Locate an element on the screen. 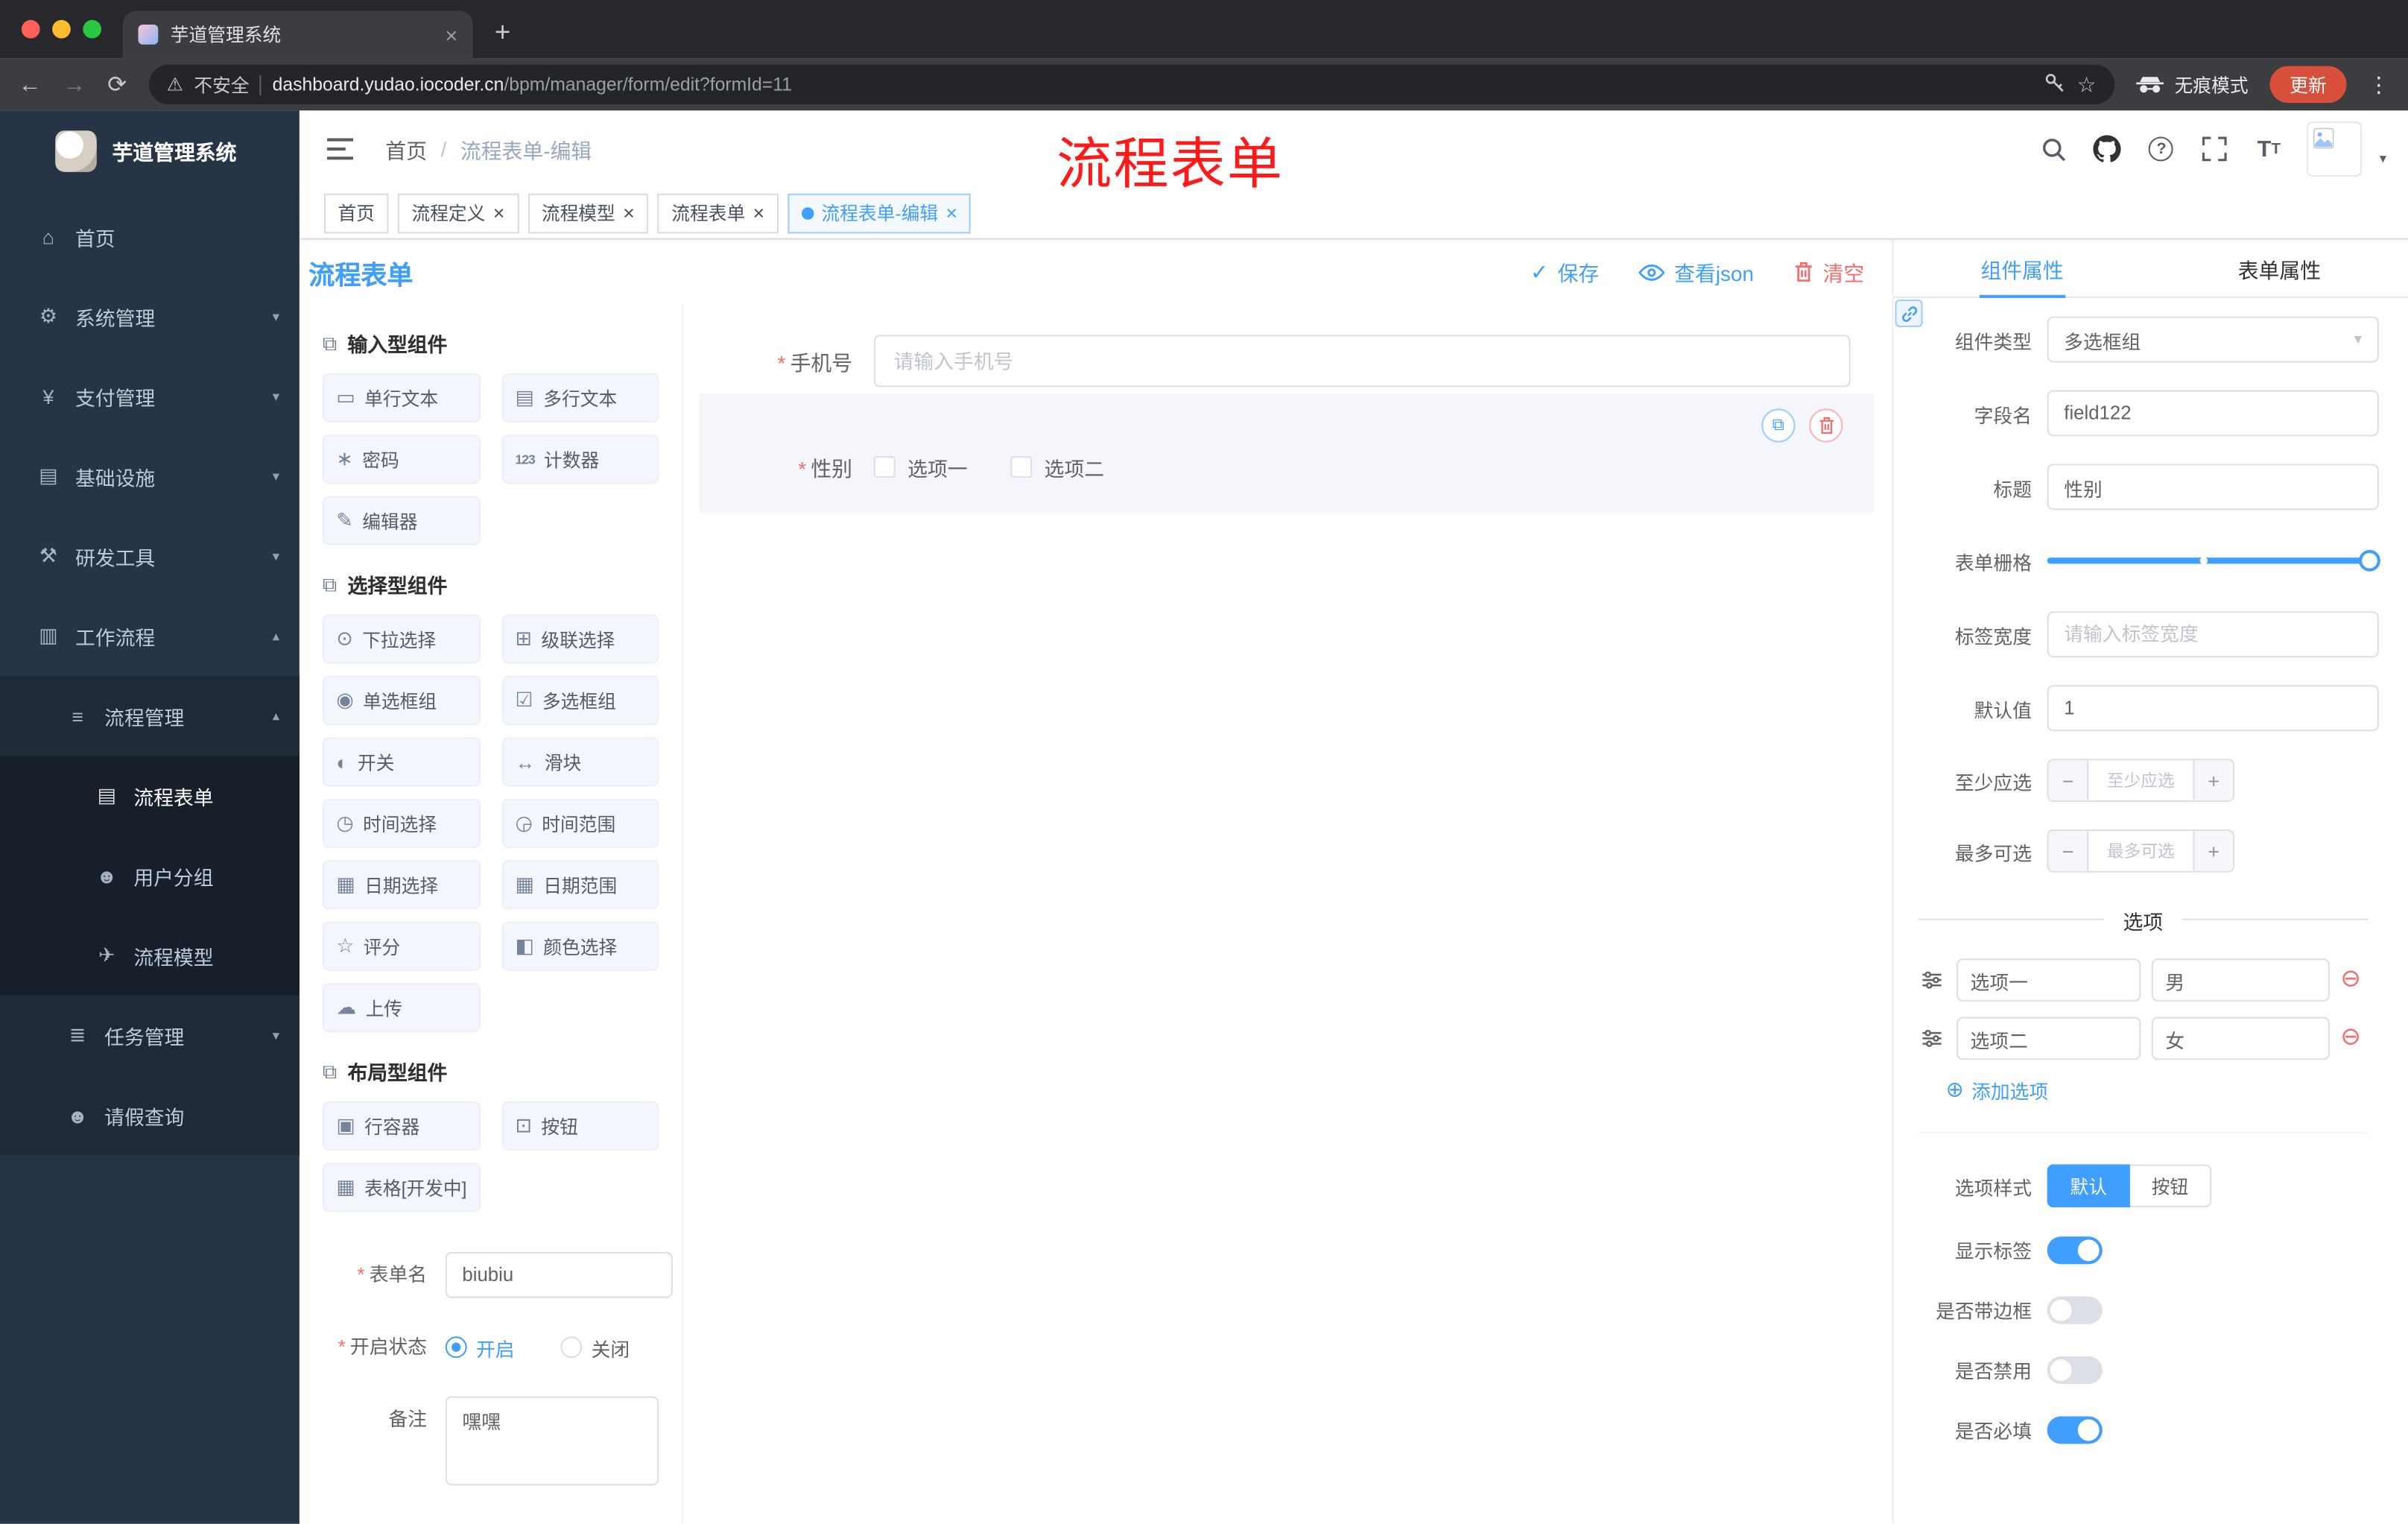  palette-item: ⊙ 下拉选择 is located at coordinates (401, 639).